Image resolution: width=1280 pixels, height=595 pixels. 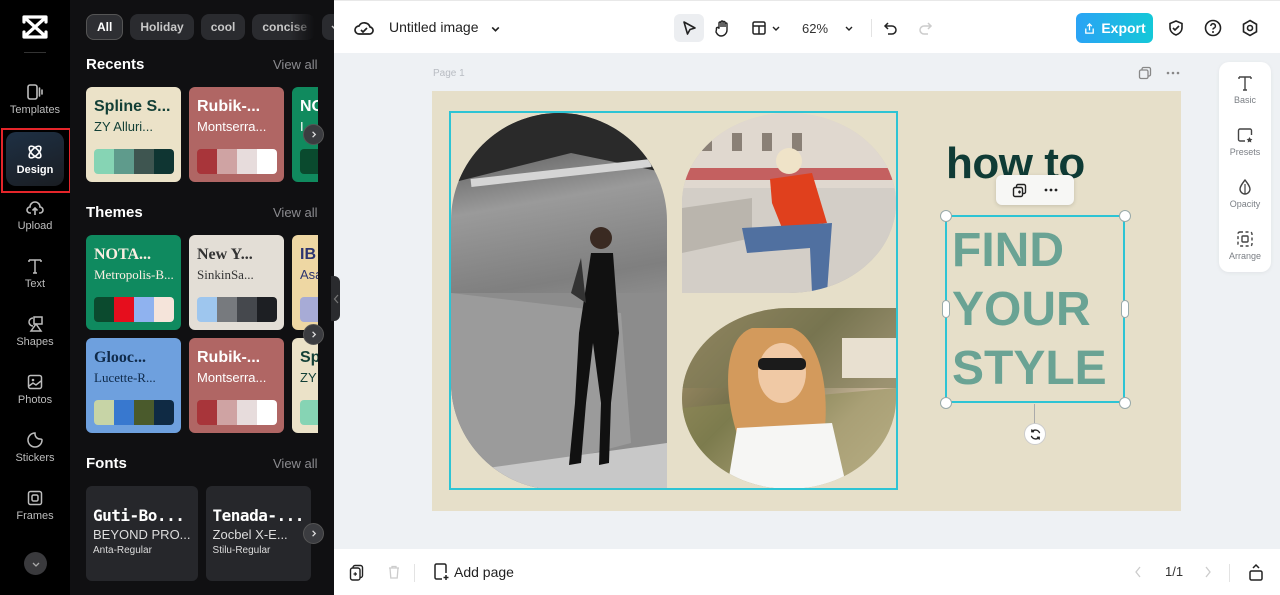 What do you see at coordinates (1035, 190) in the screenshot?
I see `element-floating-toolbar` at bounding box center [1035, 190].